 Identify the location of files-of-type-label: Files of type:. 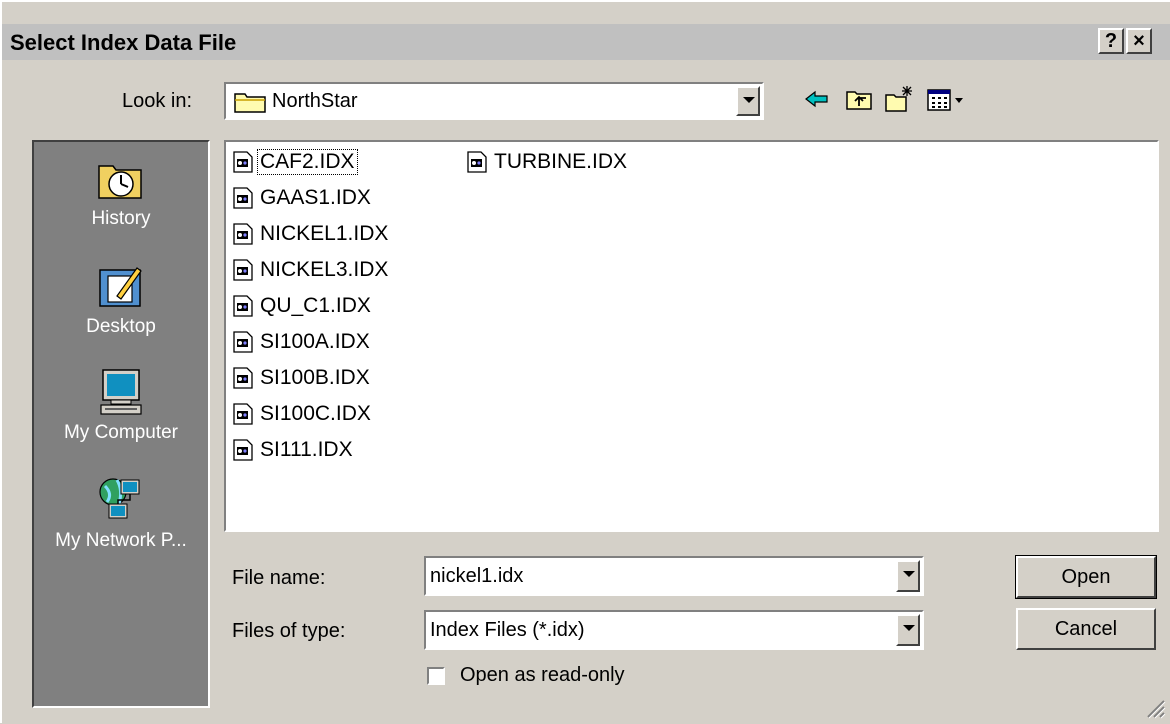
(289, 631).